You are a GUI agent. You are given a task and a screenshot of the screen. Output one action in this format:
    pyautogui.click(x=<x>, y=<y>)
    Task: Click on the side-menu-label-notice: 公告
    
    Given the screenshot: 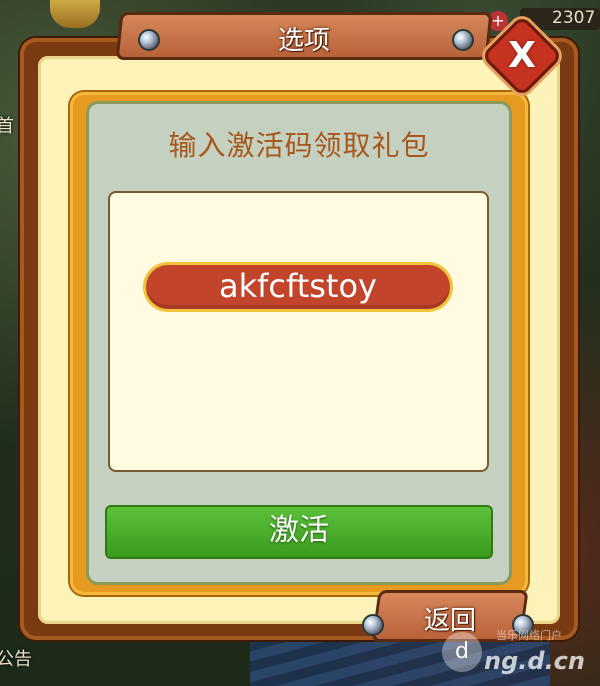 What is the action you would take?
    pyautogui.click(x=16, y=658)
    